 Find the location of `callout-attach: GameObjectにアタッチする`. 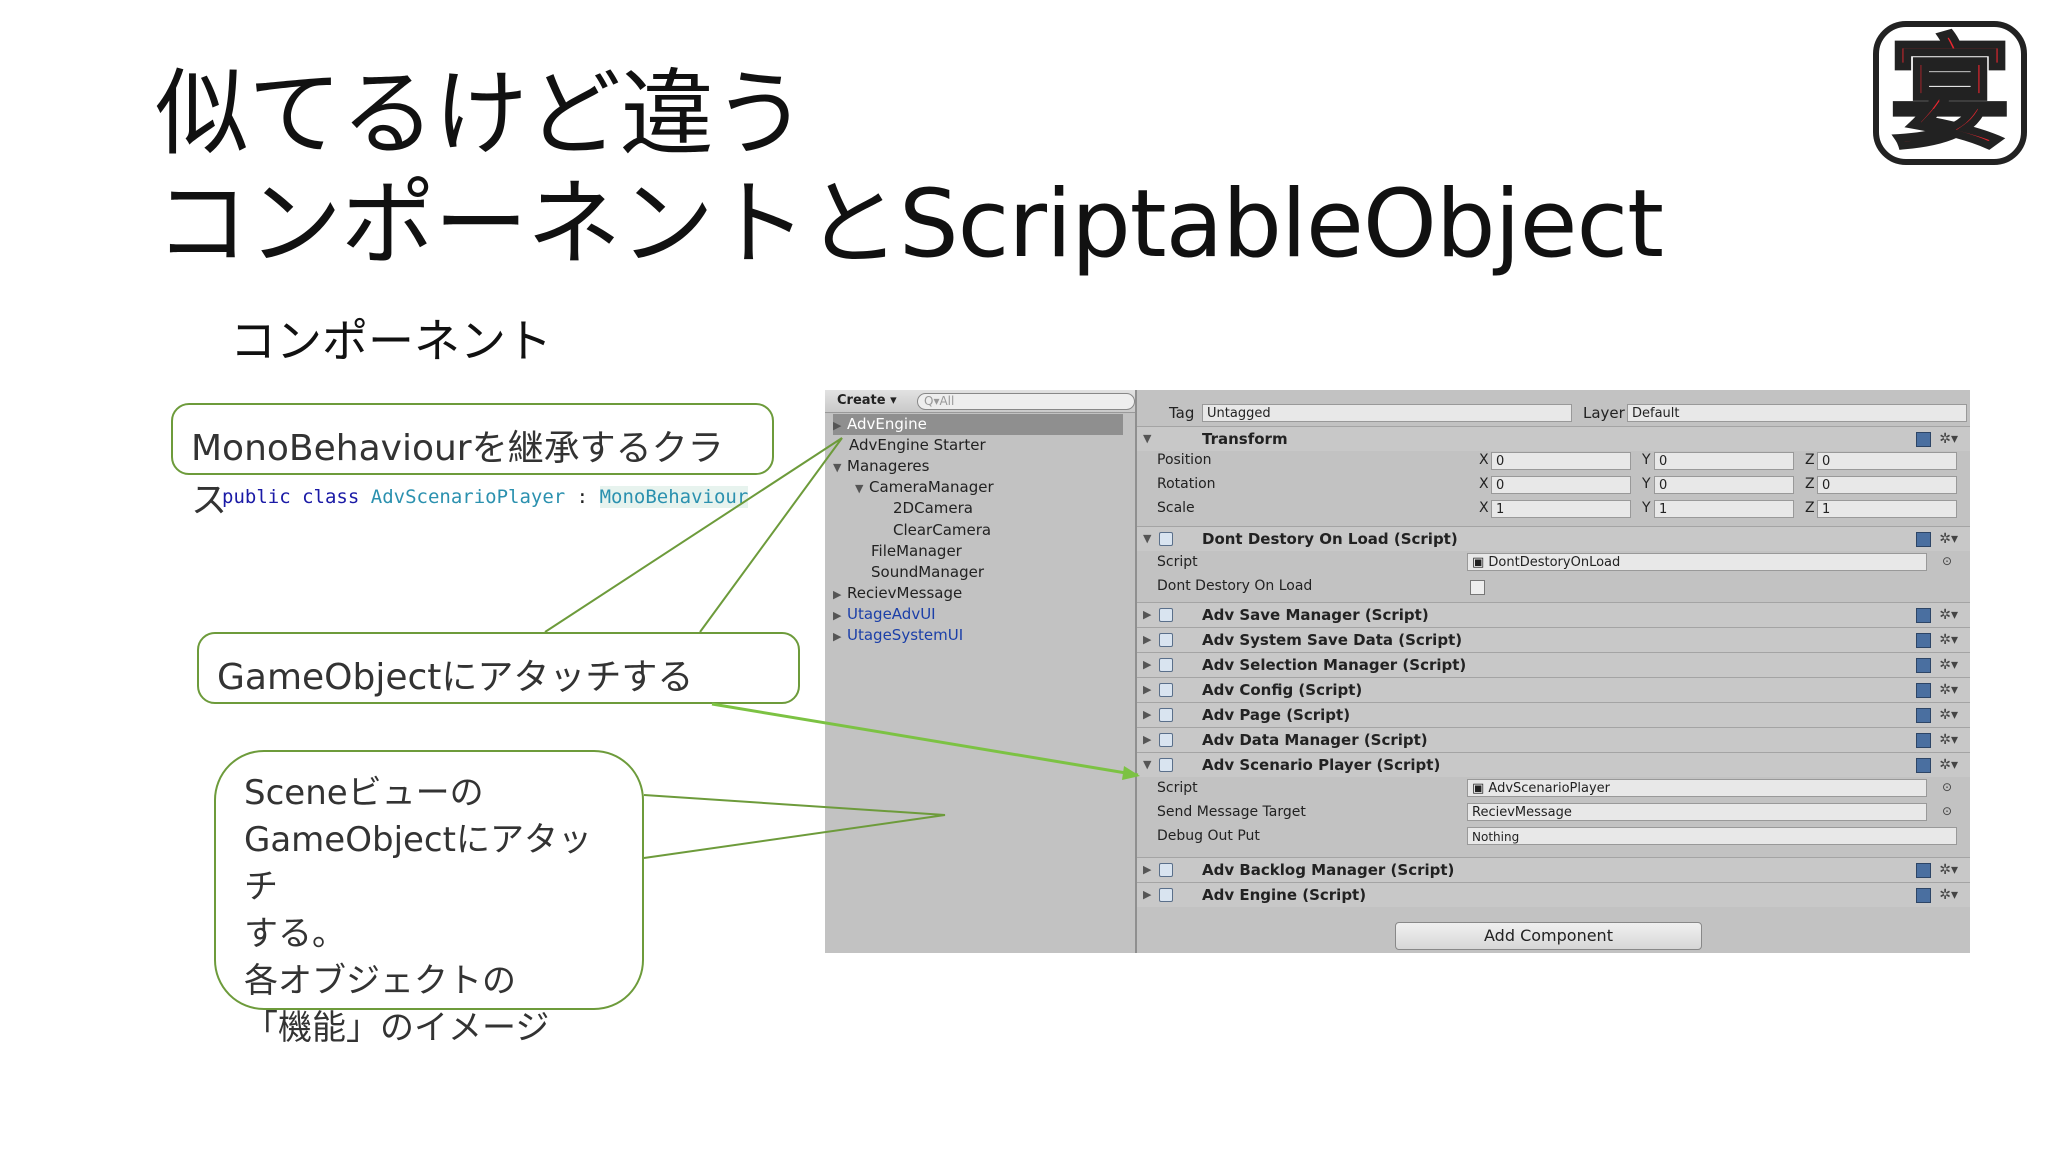

callout-attach: GameObjectにアタッチする is located at coordinates (498, 668).